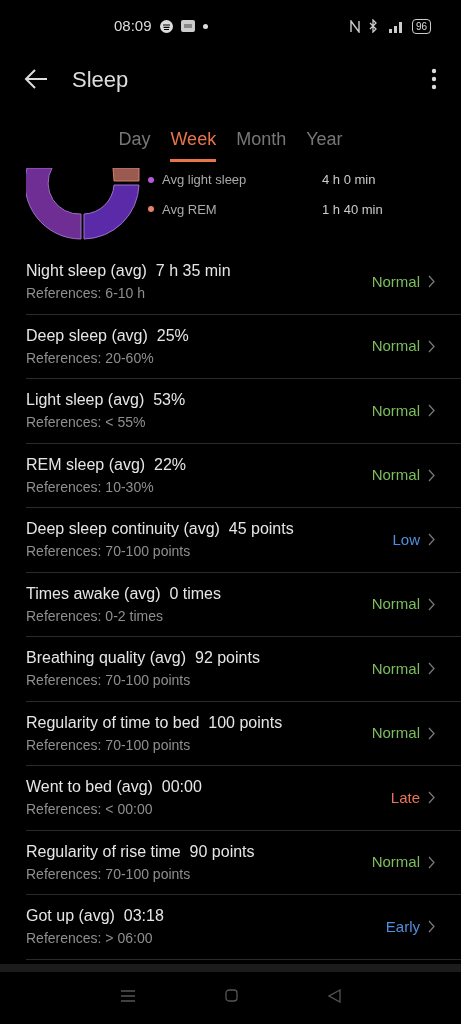 The height and width of the screenshot is (1024, 461). What do you see at coordinates (114, 787) in the screenshot?
I see `metric-title: Went to bed (avg) 00:00` at bounding box center [114, 787].